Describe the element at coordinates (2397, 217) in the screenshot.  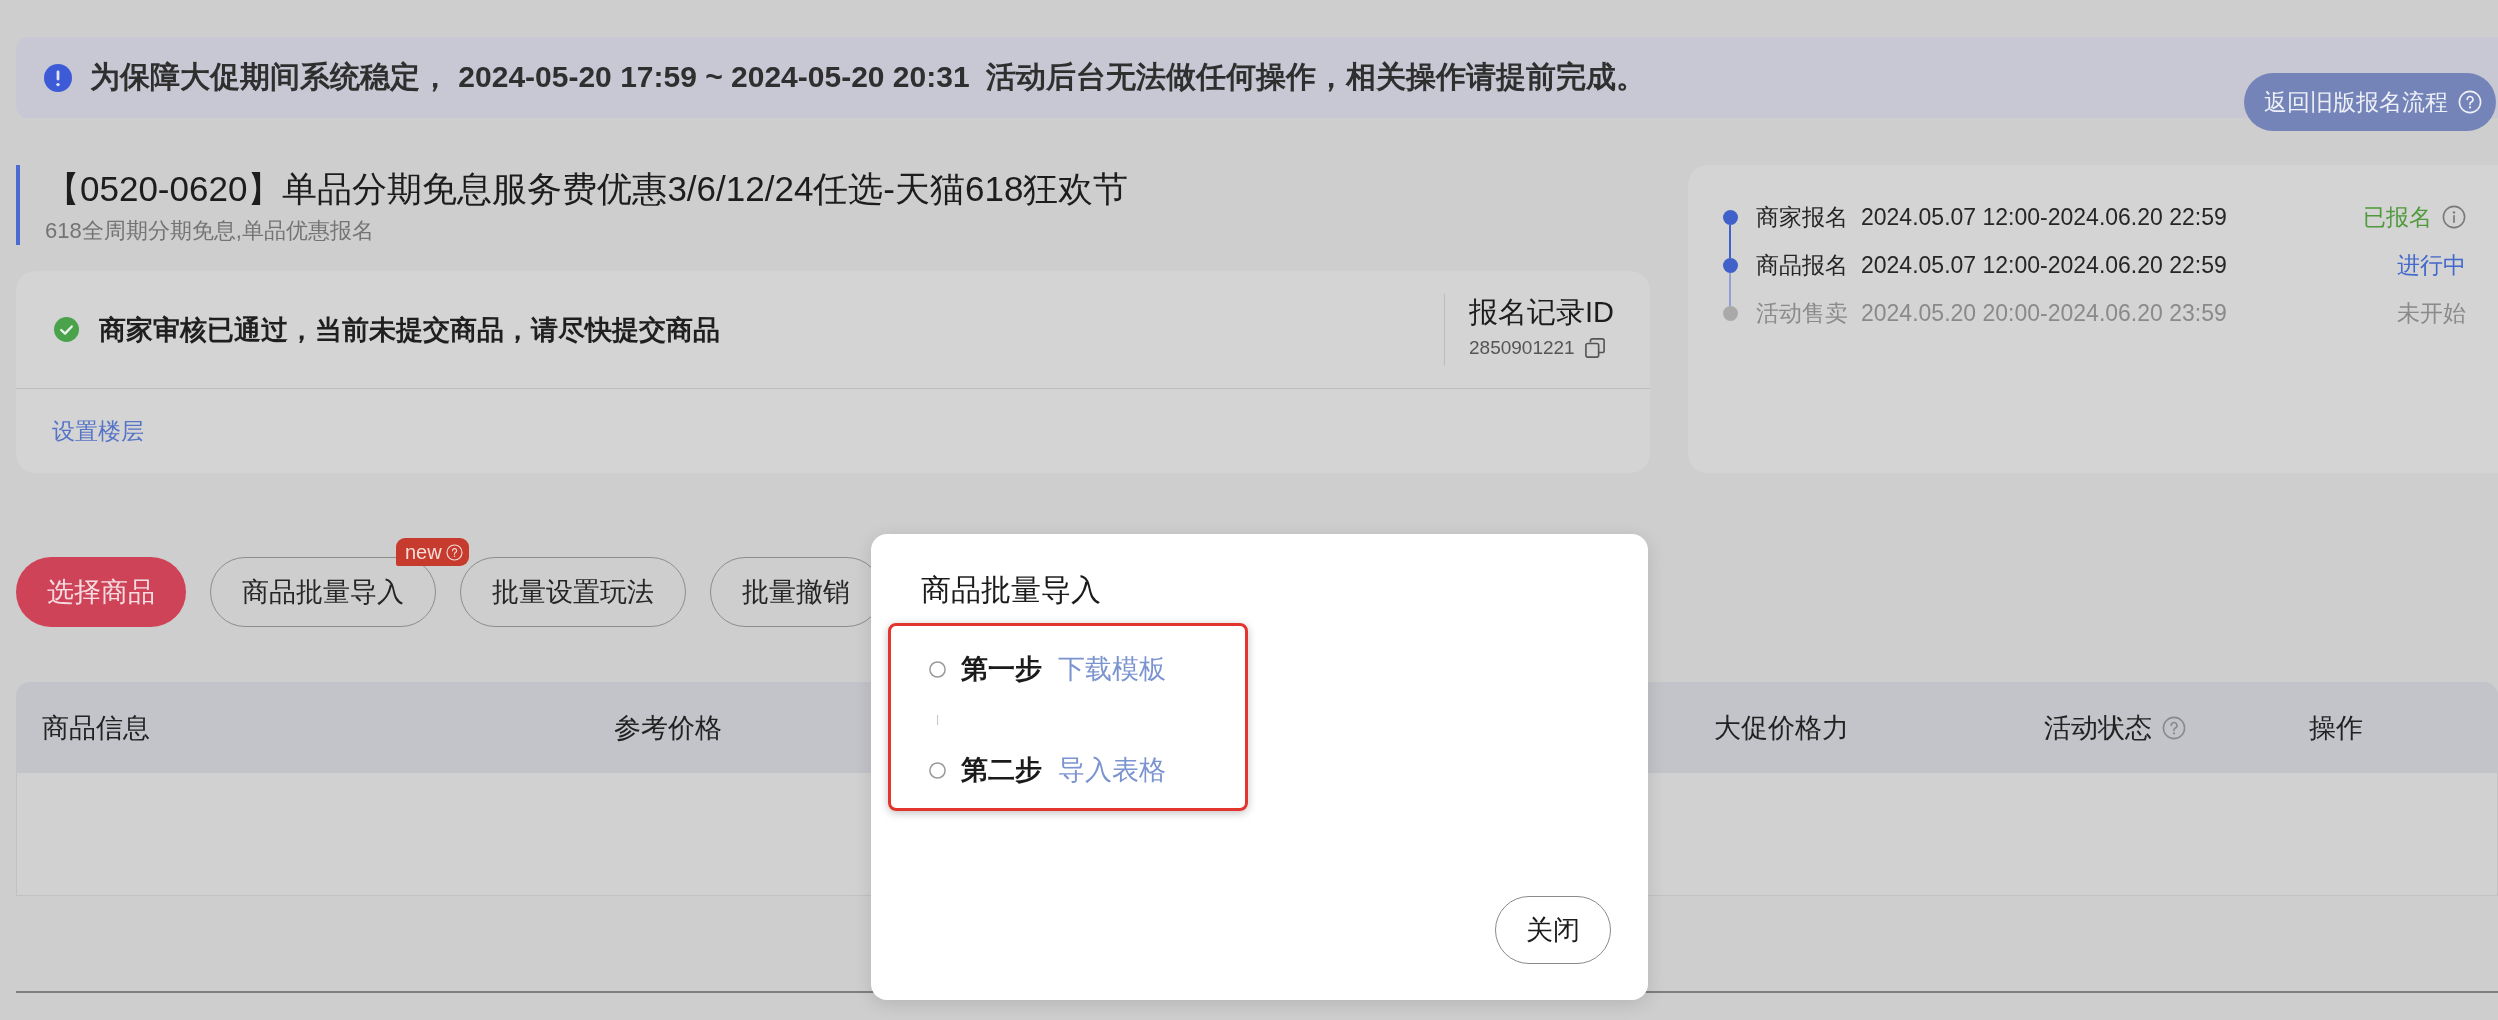
I see `step-status: 已报名` at that location.